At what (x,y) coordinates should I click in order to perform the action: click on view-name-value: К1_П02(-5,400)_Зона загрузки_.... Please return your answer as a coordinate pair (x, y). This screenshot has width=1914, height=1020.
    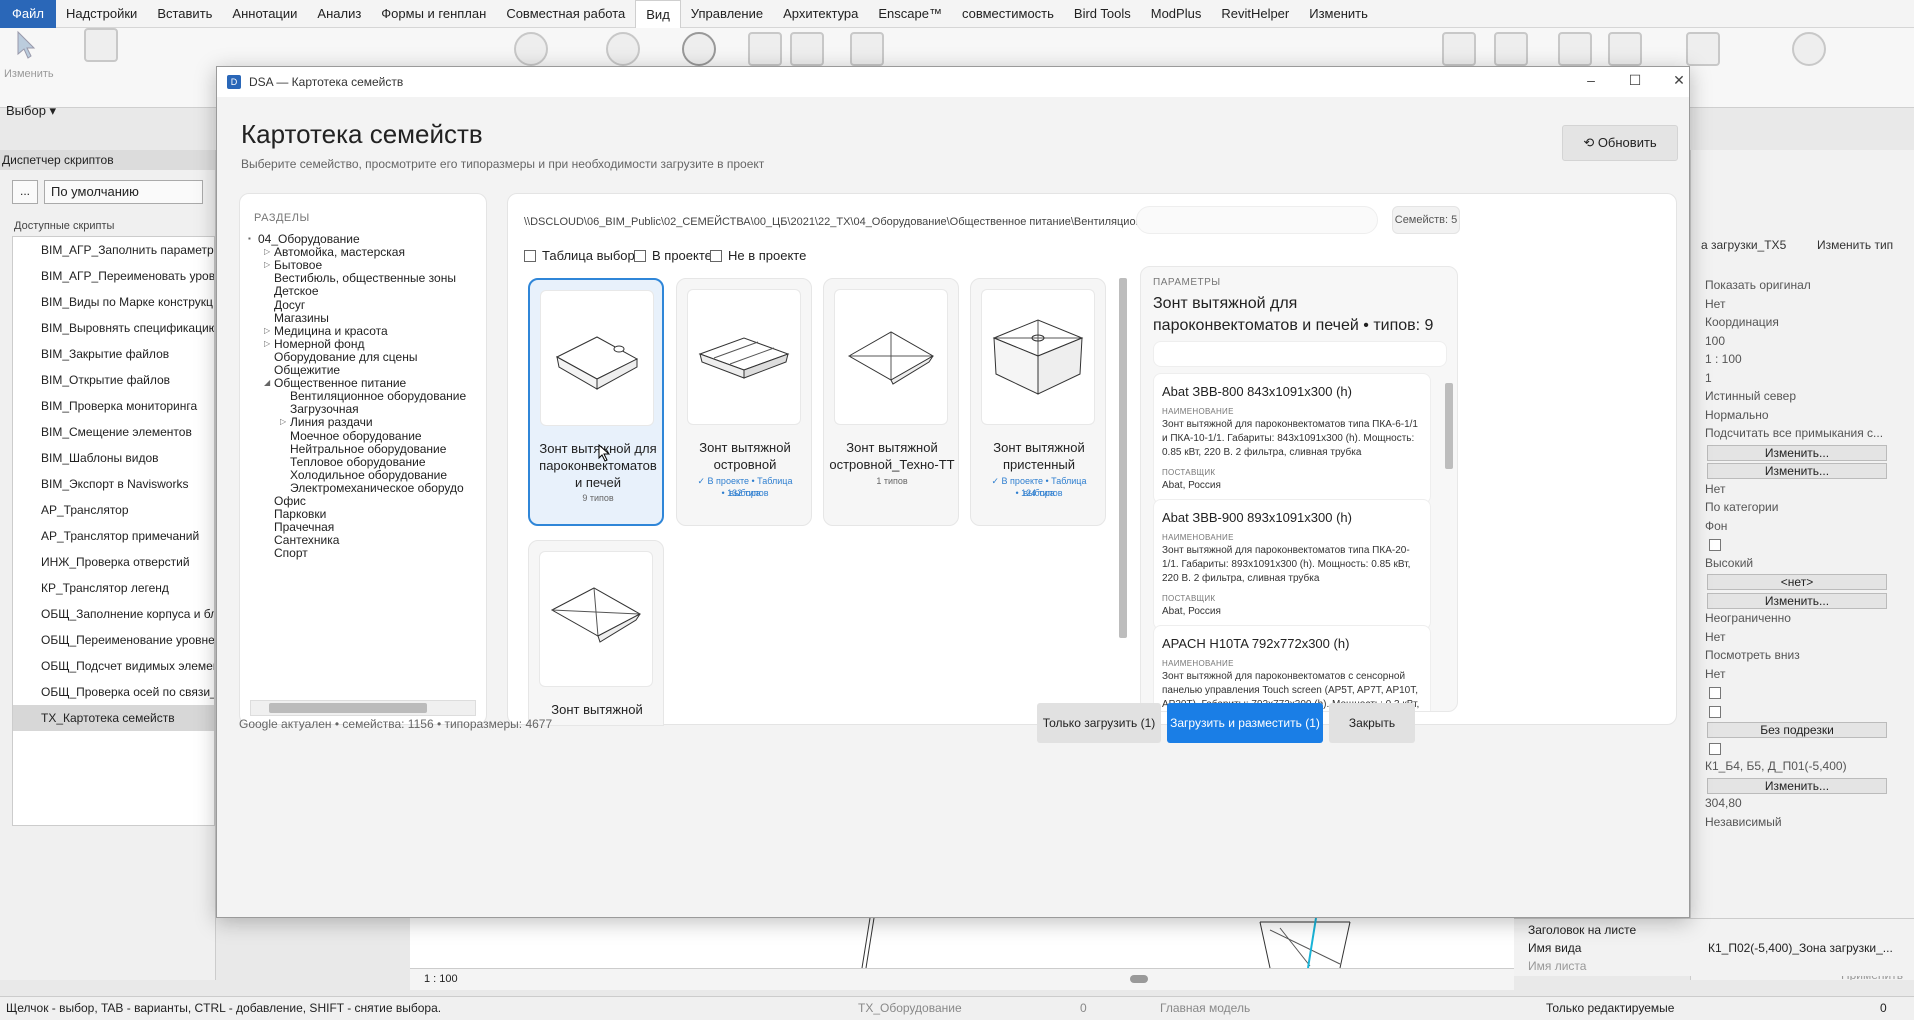
    Looking at the image, I should click on (1800, 948).